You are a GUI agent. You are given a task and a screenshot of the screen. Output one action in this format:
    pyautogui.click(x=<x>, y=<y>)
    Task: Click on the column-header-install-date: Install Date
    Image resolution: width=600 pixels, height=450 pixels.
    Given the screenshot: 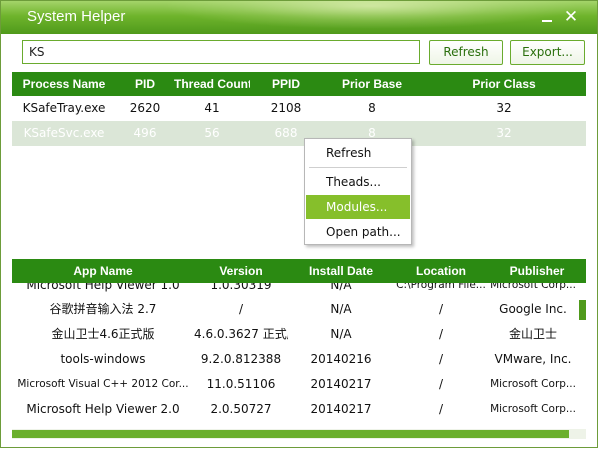 What is the action you would take?
    pyautogui.click(x=341, y=271)
    